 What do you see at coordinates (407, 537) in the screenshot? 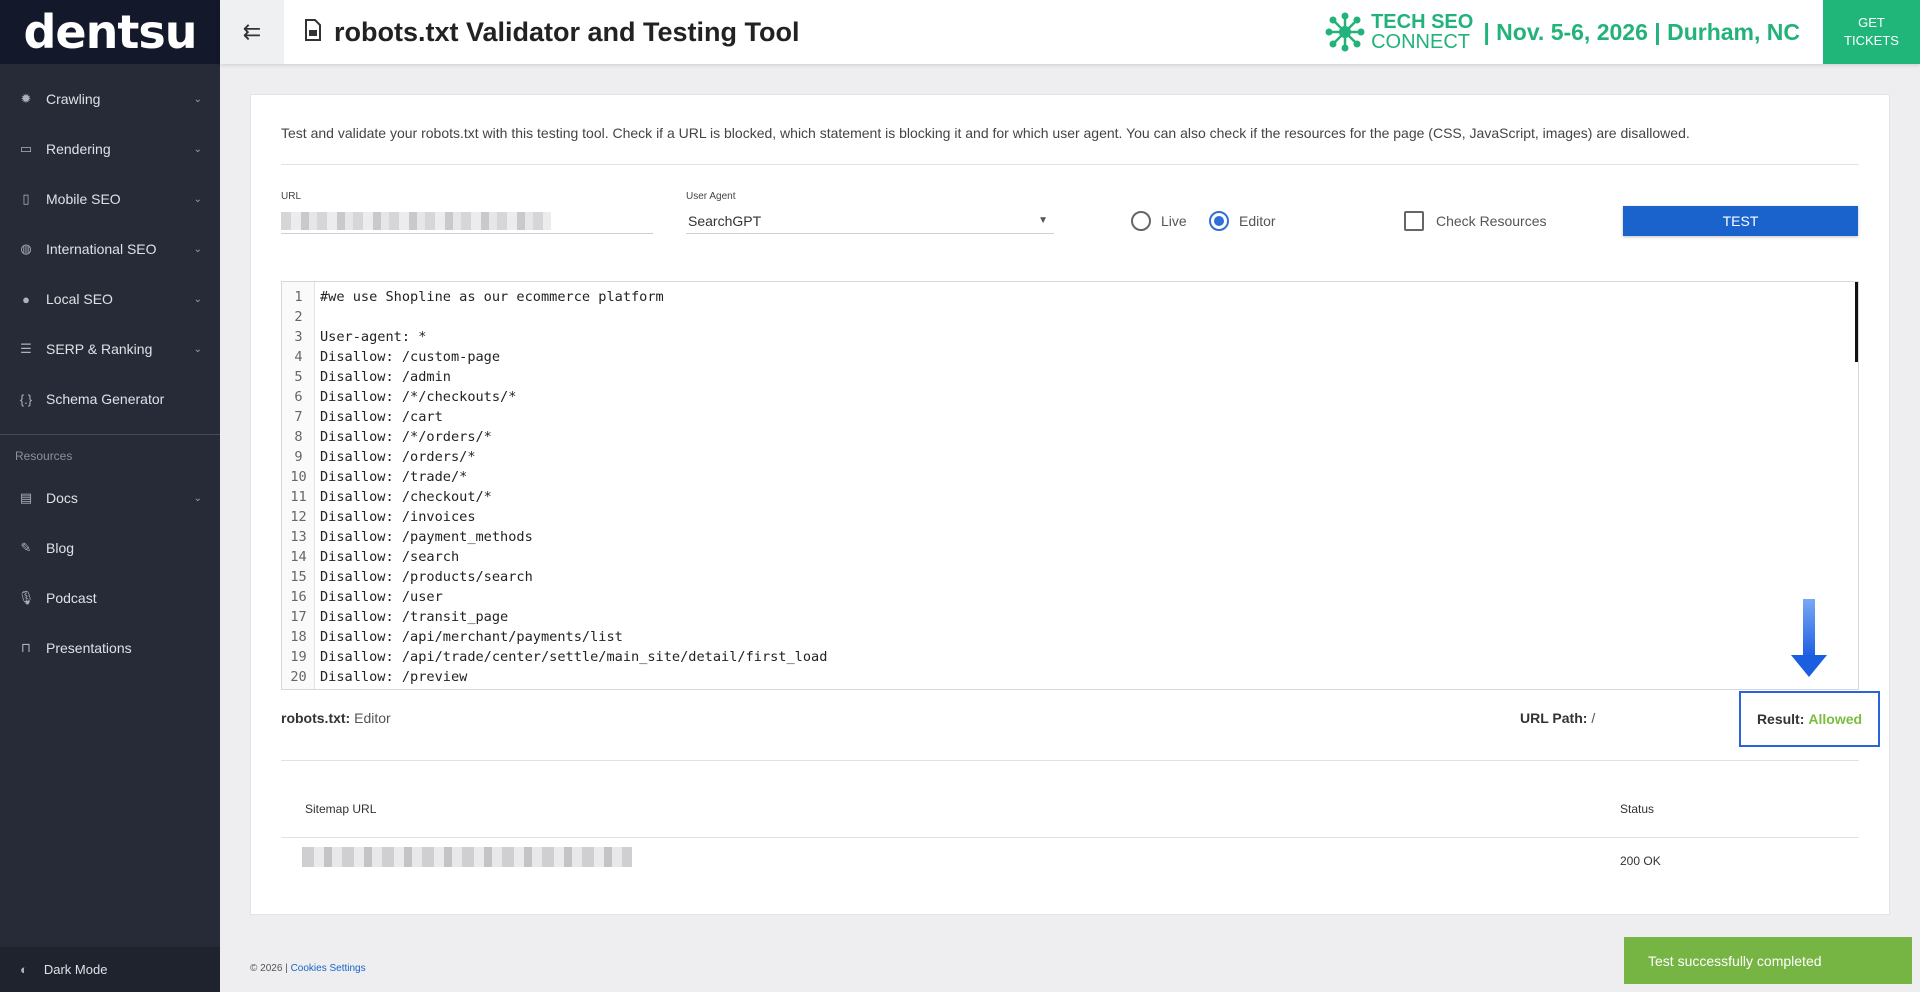
I see `editor-line: 13 Disallow: /payment_methods` at bounding box center [407, 537].